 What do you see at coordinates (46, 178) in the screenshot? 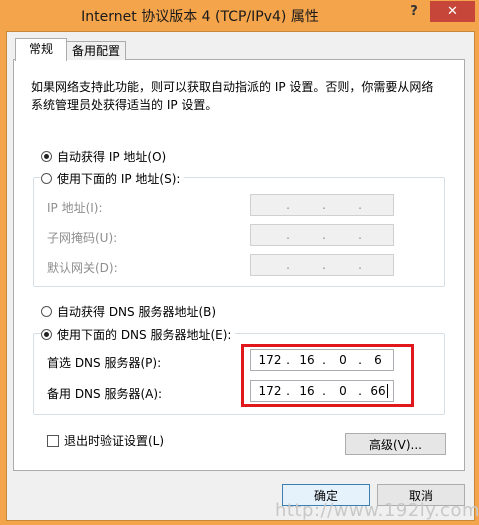
I see `ip-manual-radio` at bounding box center [46, 178].